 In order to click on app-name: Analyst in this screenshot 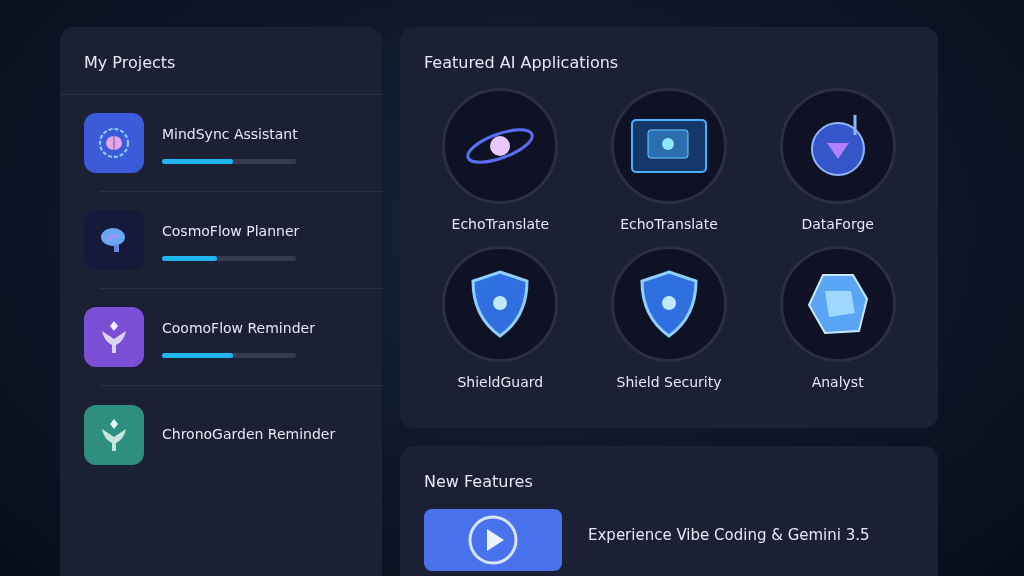, I will do `click(837, 382)`.